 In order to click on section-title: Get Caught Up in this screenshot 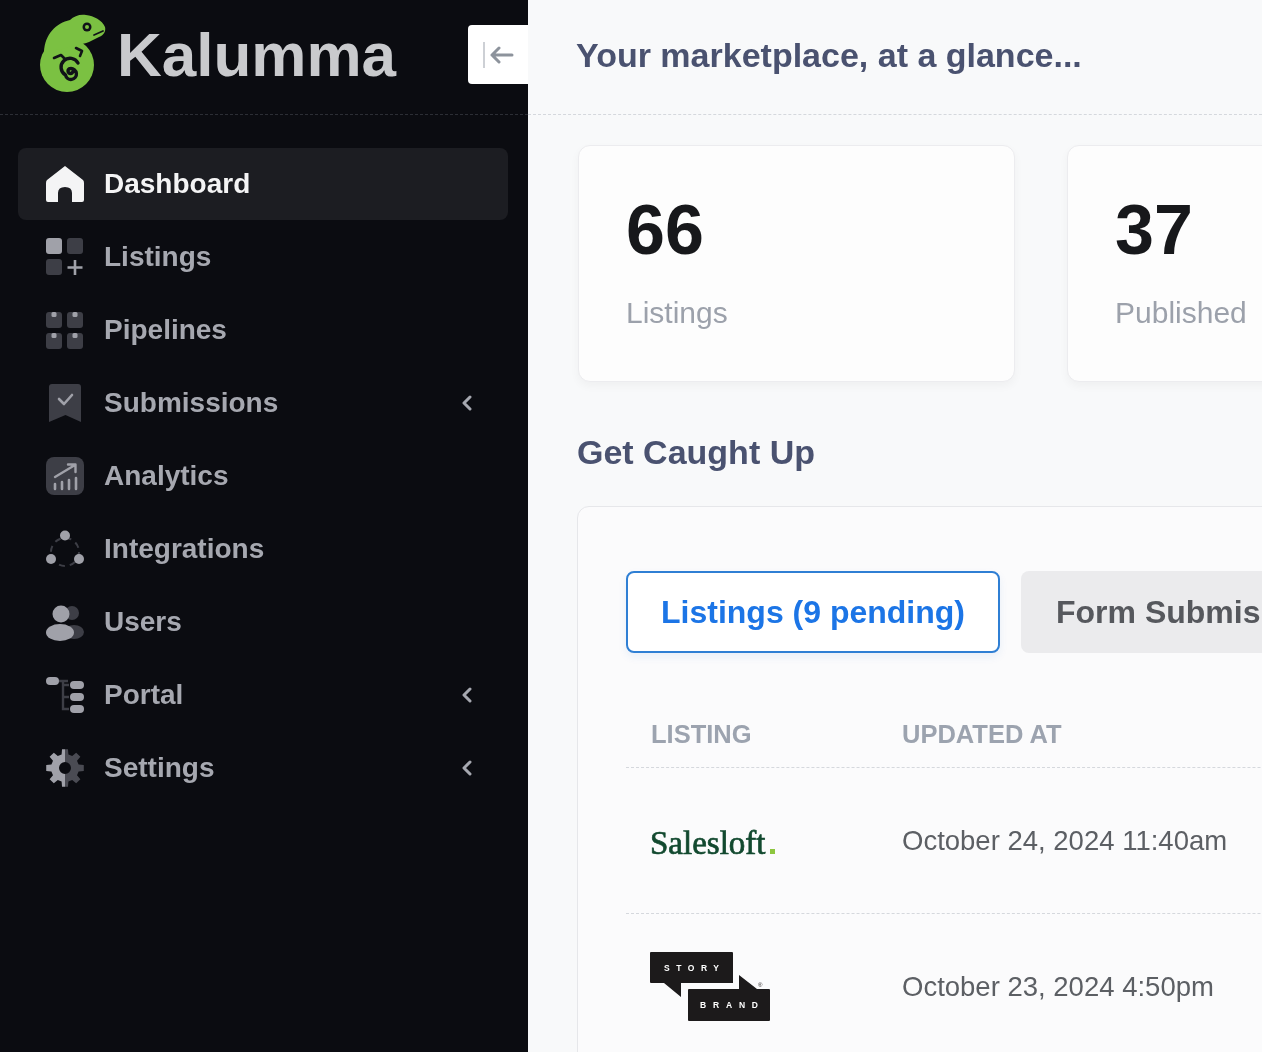, I will do `click(696, 452)`.